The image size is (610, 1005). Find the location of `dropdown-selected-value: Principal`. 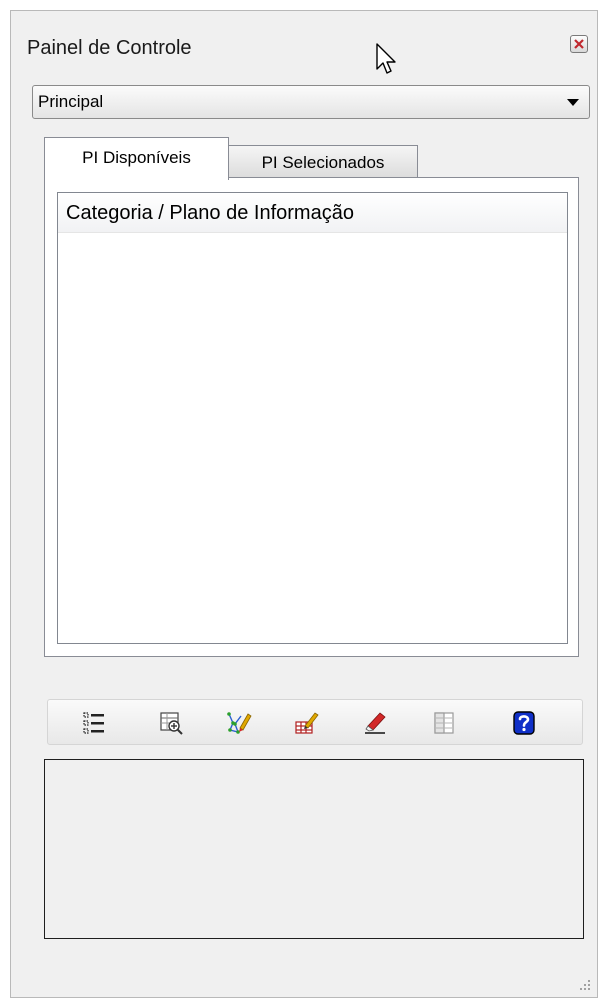

dropdown-selected-value: Principal is located at coordinates (71, 101).